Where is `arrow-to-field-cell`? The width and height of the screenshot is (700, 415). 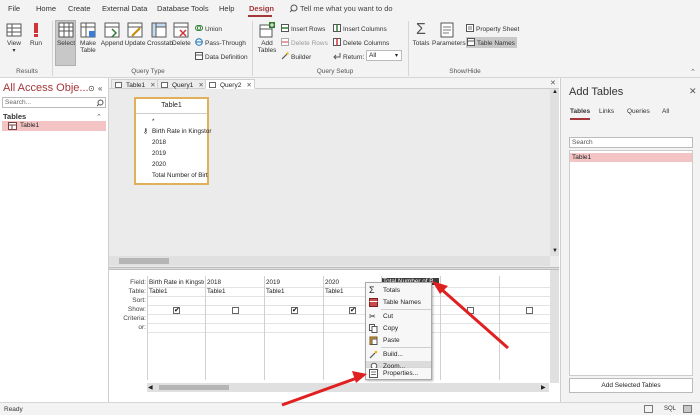 arrow-to-field-cell is located at coordinates (474, 318).